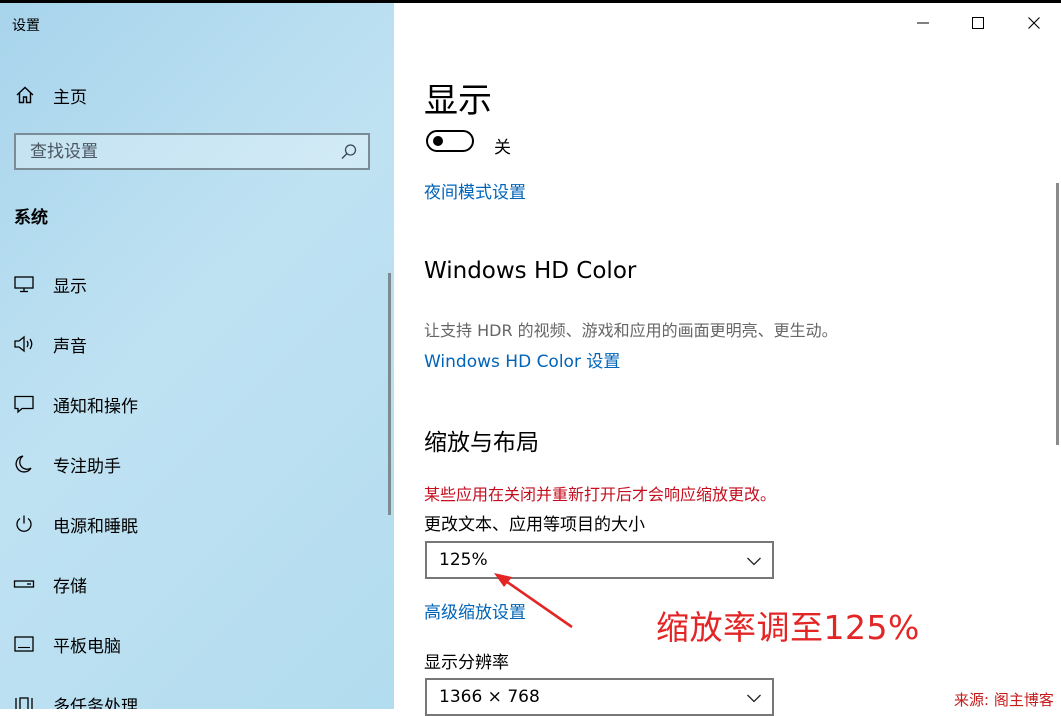 This screenshot has width=1061, height=716. What do you see at coordinates (788, 627) in the screenshot?
I see `annotation-text: 缩放率调至125%` at bounding box center [788, 627].